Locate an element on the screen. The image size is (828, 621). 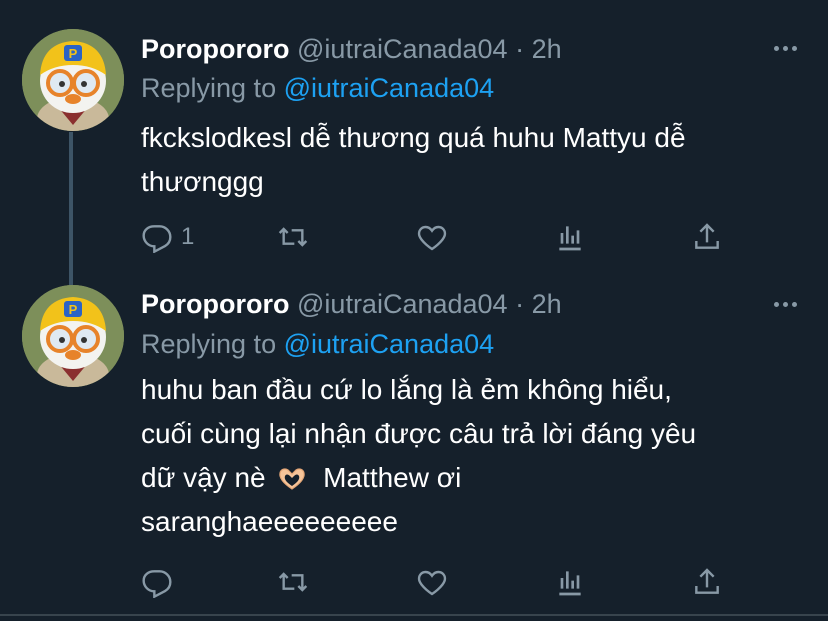
tweet-text-segment: Matthew ơi is located at coordinates (392, 477).